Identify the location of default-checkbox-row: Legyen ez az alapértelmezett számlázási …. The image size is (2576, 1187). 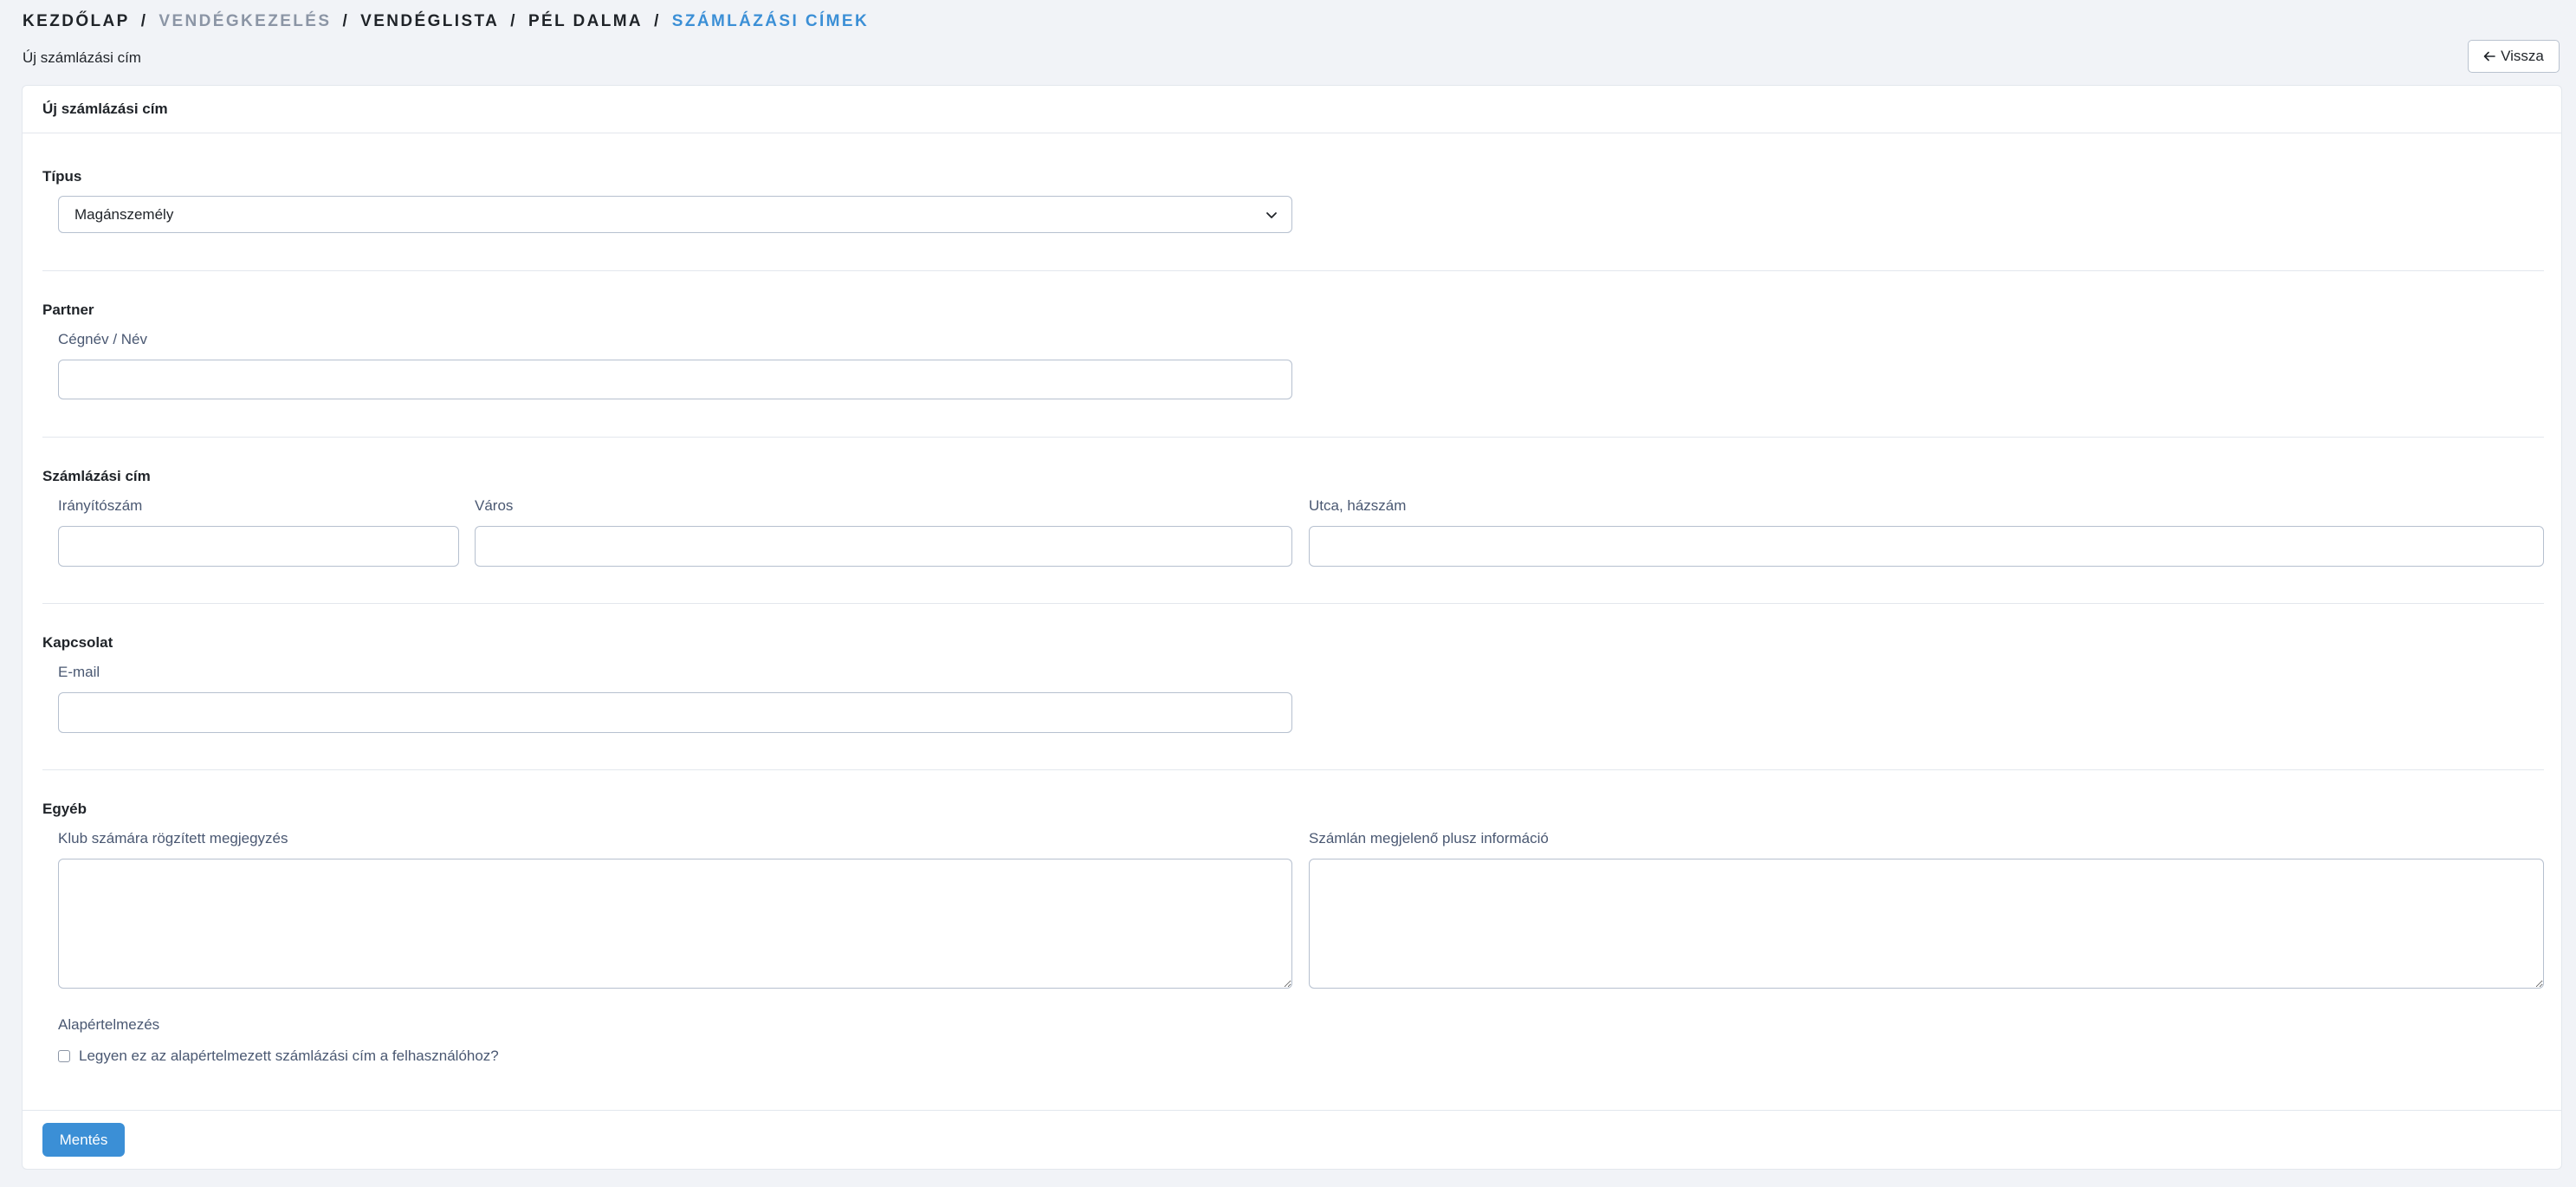
(278, 1056).